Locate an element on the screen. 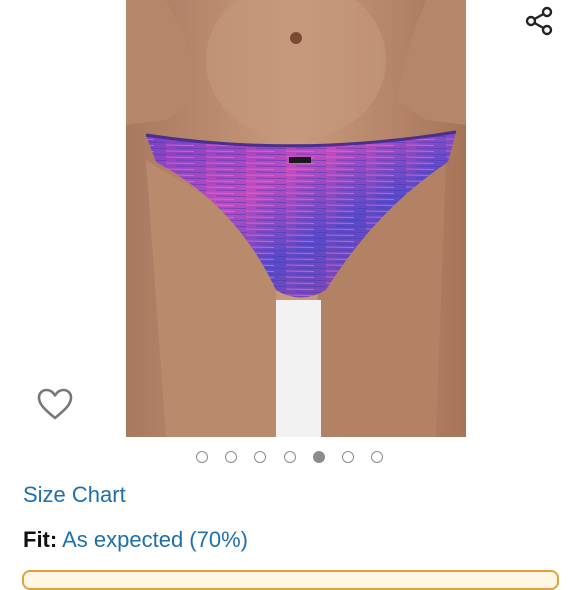  share-button is located at coordinates (539, 21).